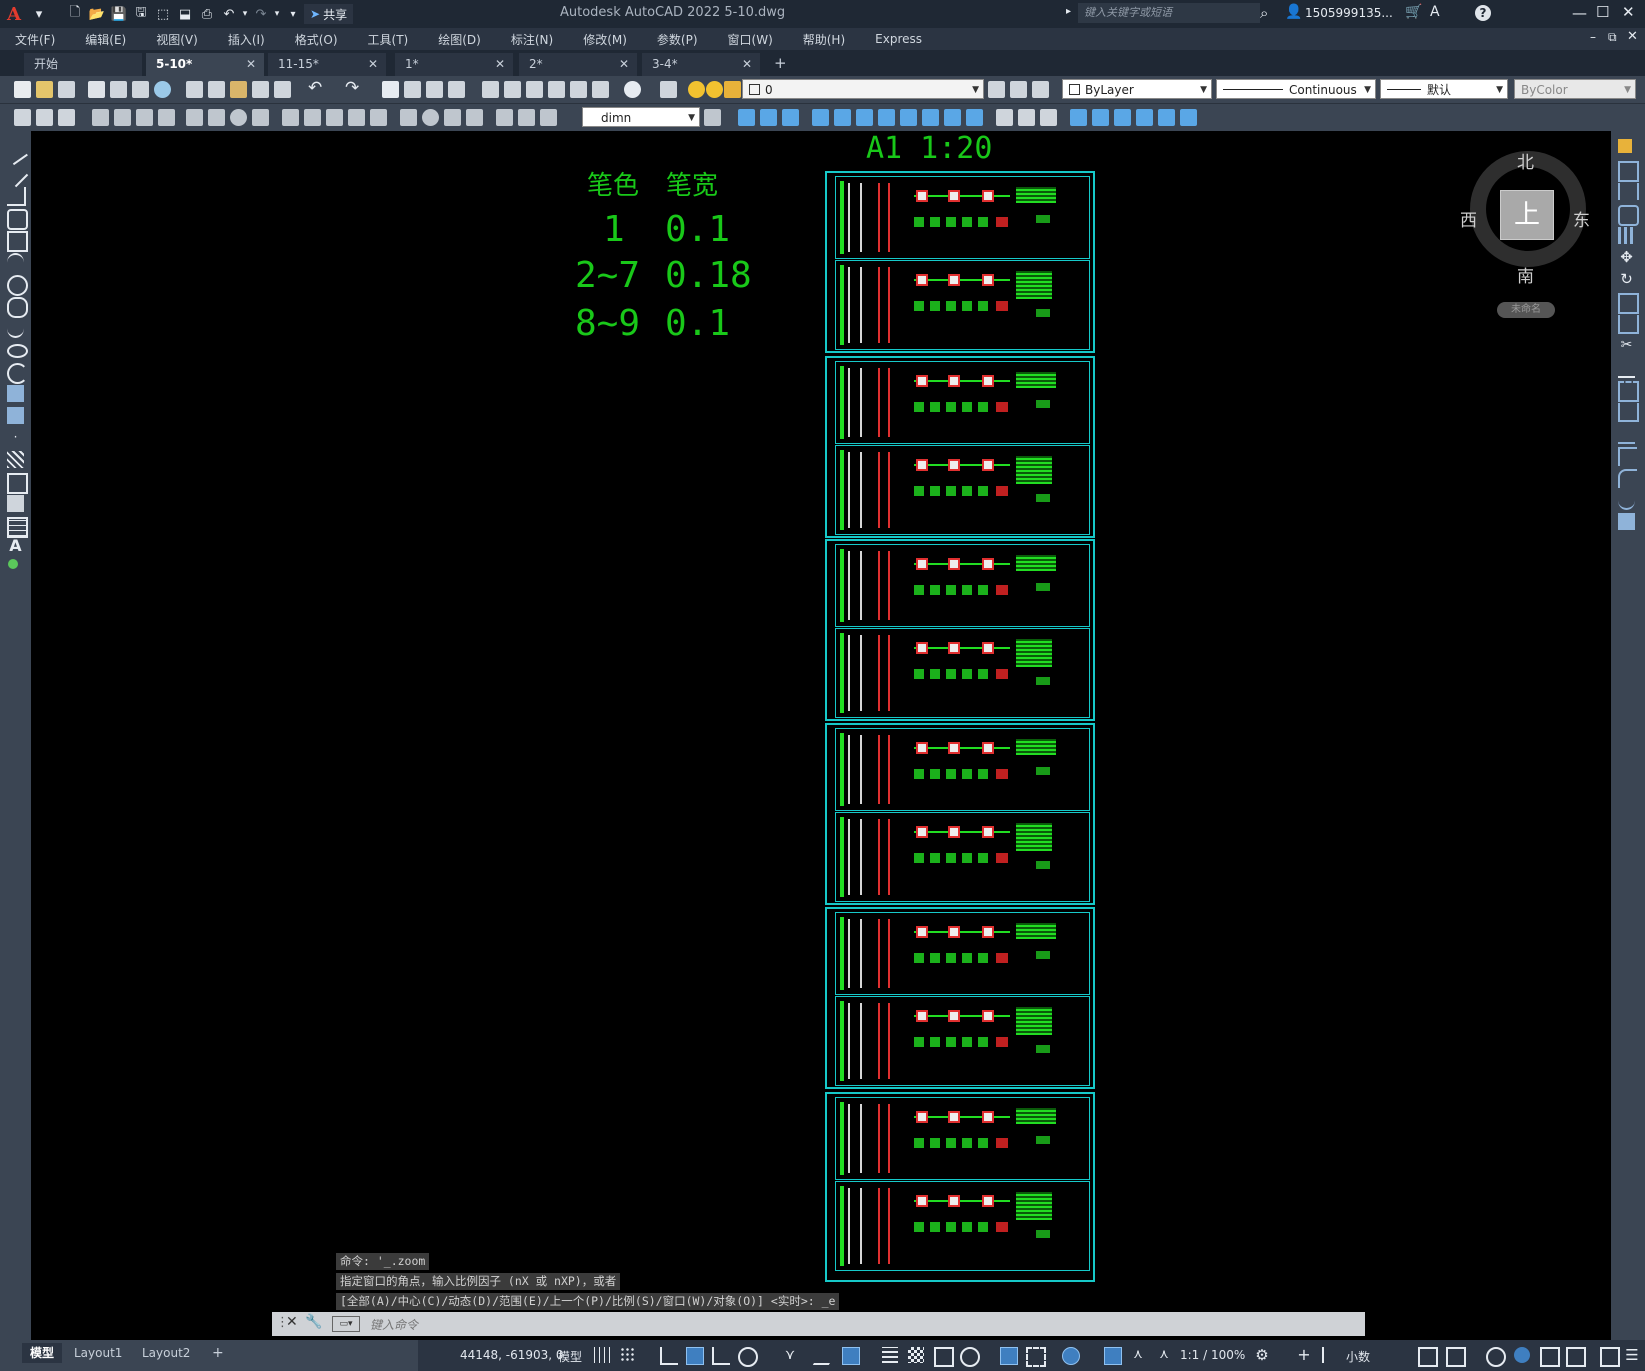  Describe the element at coordinates (17, 527) in the screenshot. I see `table-icon` at that location.